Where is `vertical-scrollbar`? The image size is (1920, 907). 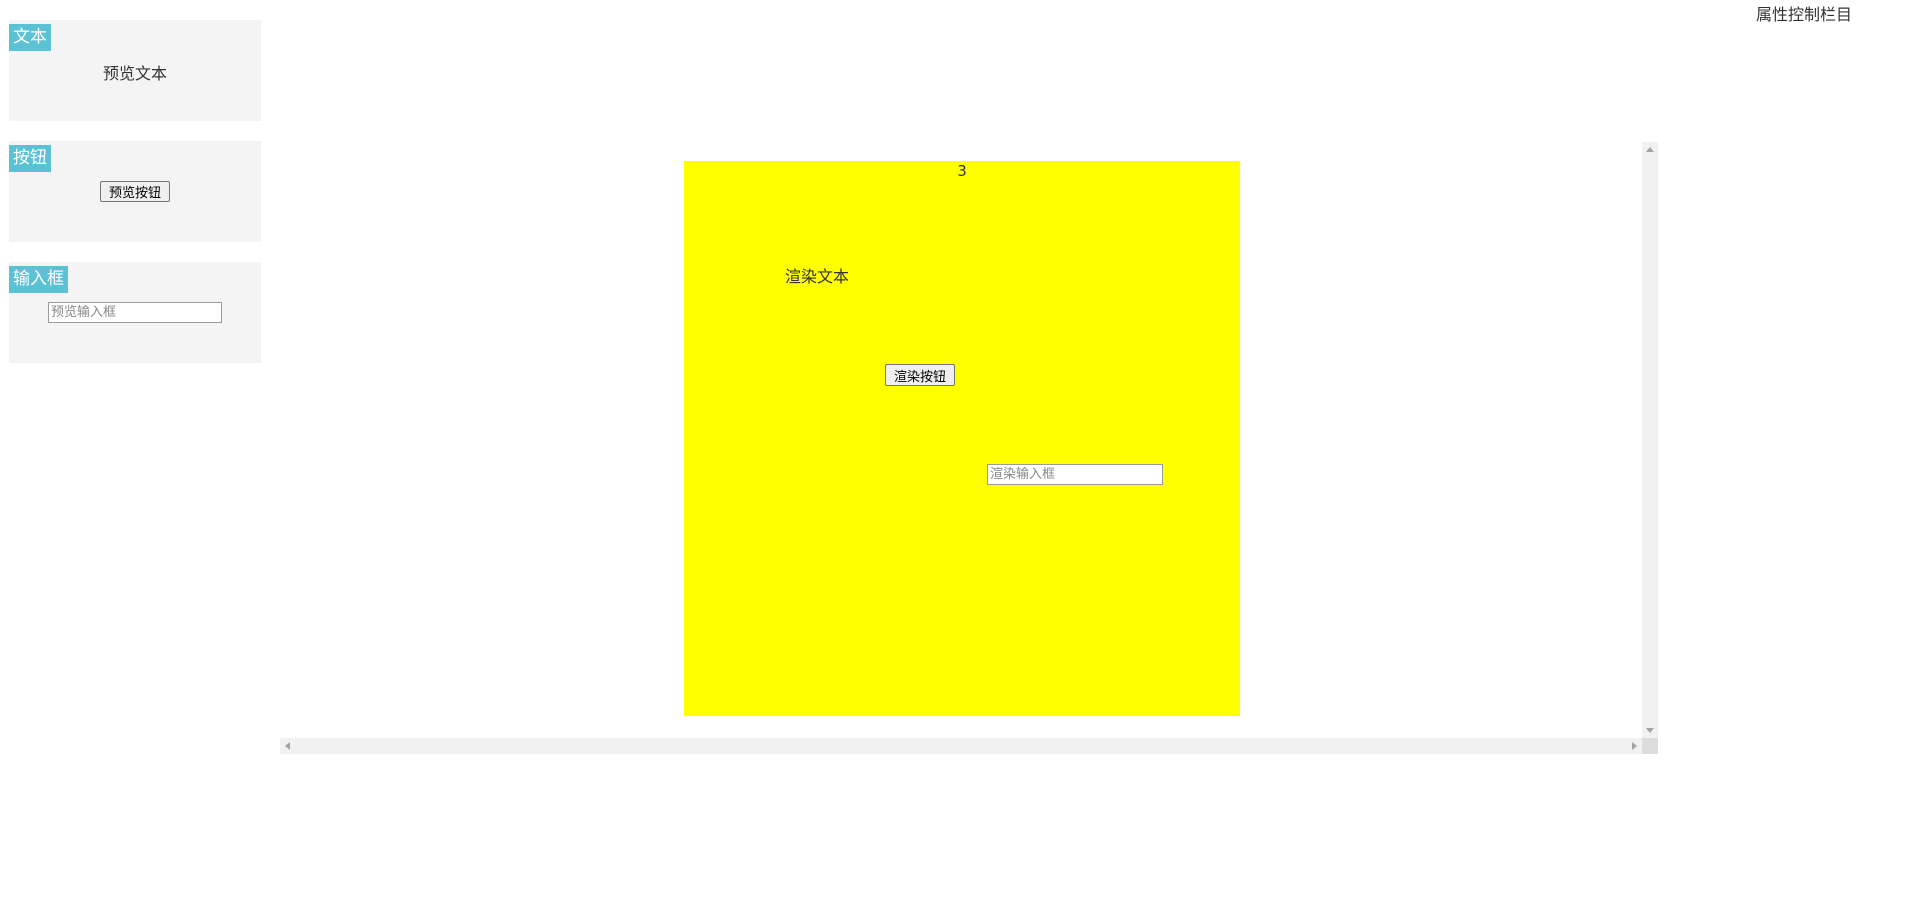 vertical-scrollbar is located at coordinates (1650, 440).